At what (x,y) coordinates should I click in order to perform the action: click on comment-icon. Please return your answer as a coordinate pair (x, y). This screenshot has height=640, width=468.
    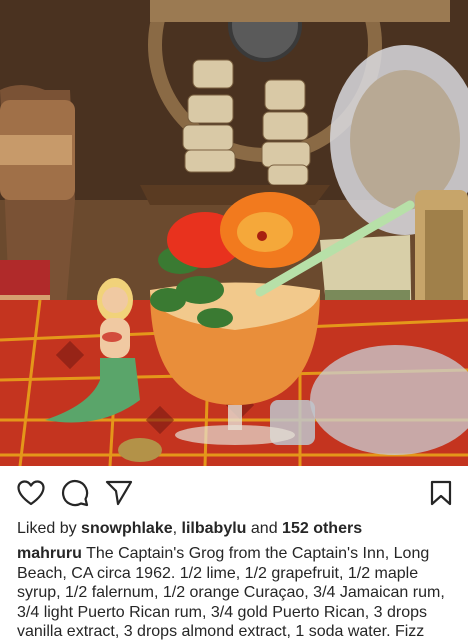
    Looking at the image, I should click on (75, 493).